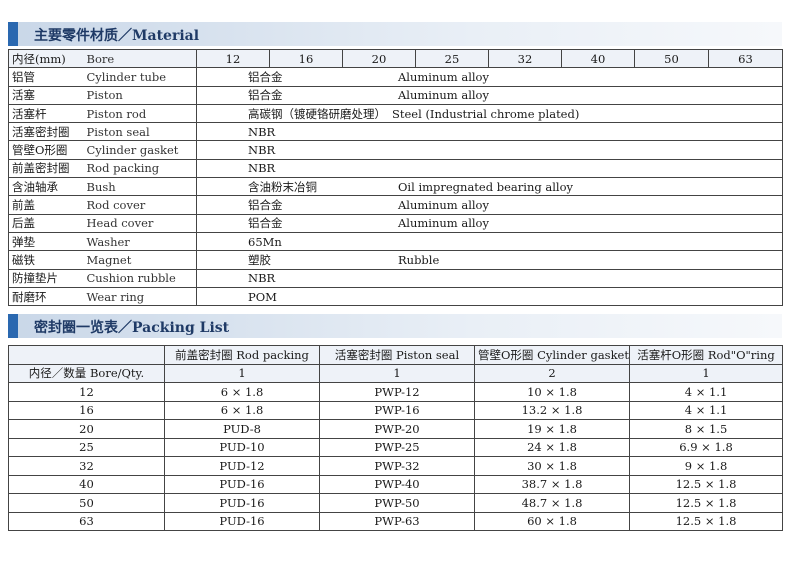 Image resolution: width=790 pixels, height=575 pixels. I want to click on part-name-zh: 前盖, so click(46, 205).